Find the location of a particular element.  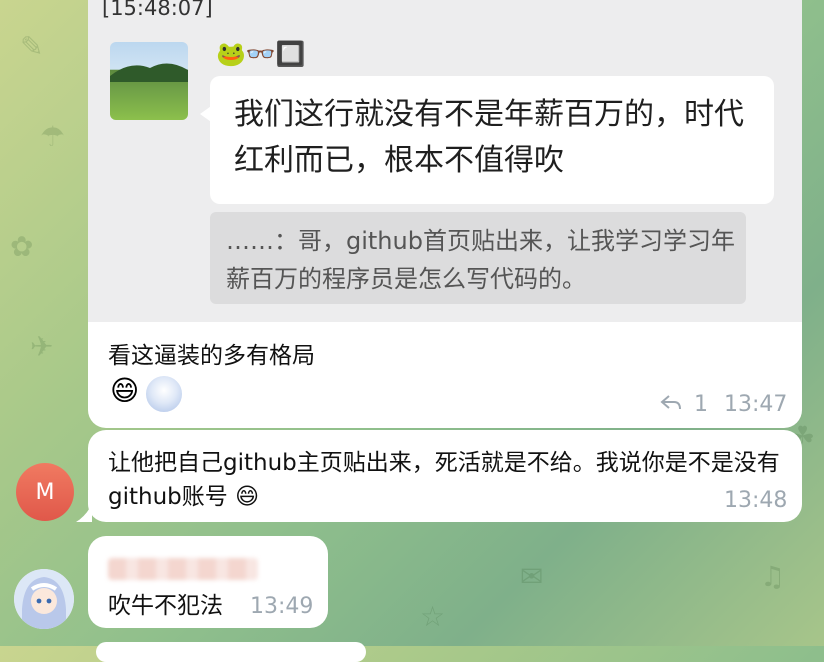

reply-arrow-icon is located at coordinates (671, 403).